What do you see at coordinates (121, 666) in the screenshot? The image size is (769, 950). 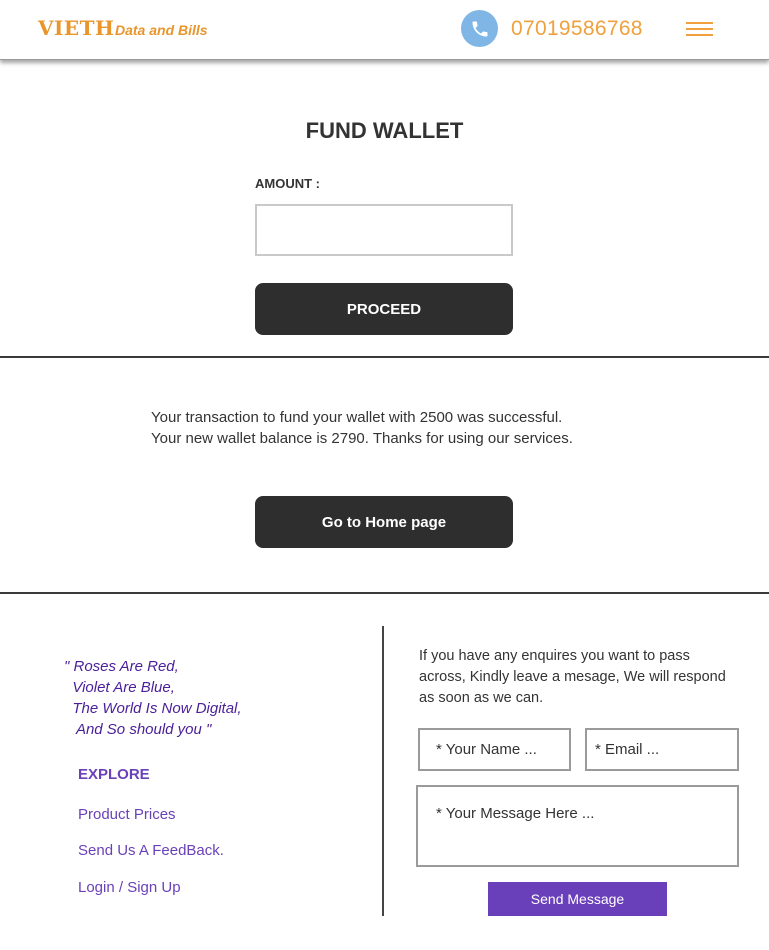 I see `quote-line: " Roses Are Red,` at bounding box center [121, 666].